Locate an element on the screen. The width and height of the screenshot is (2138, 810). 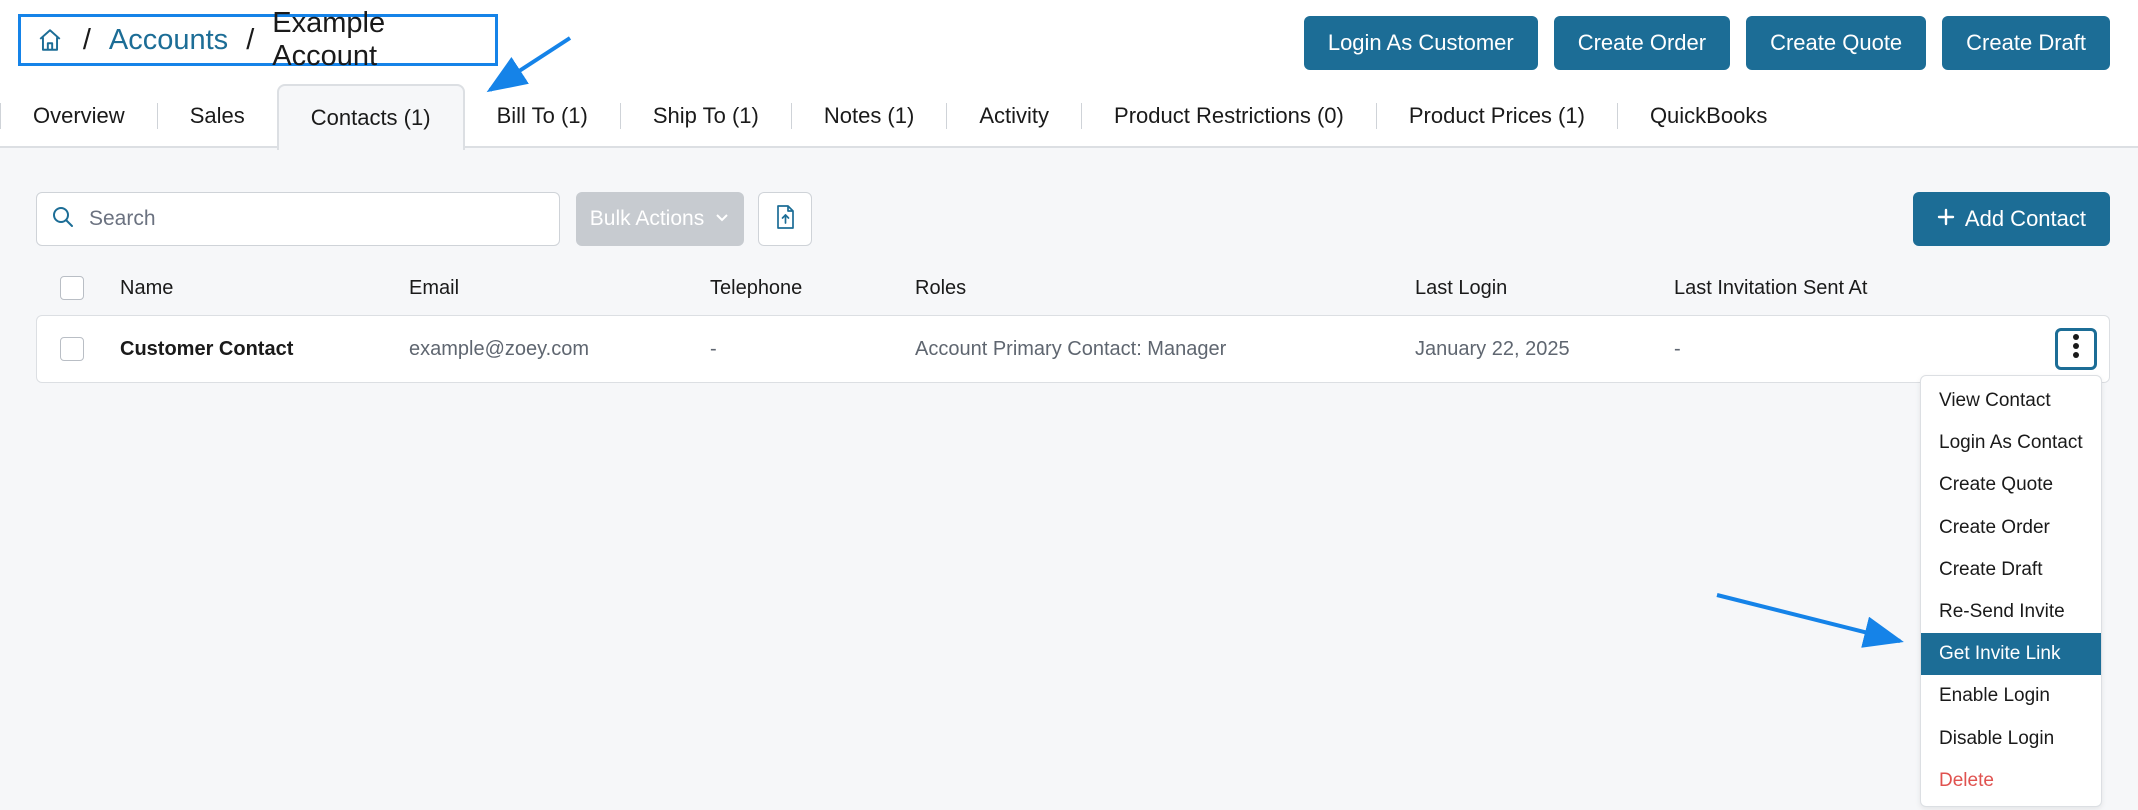
upload-file-icon is located at coordinates (785, 219).